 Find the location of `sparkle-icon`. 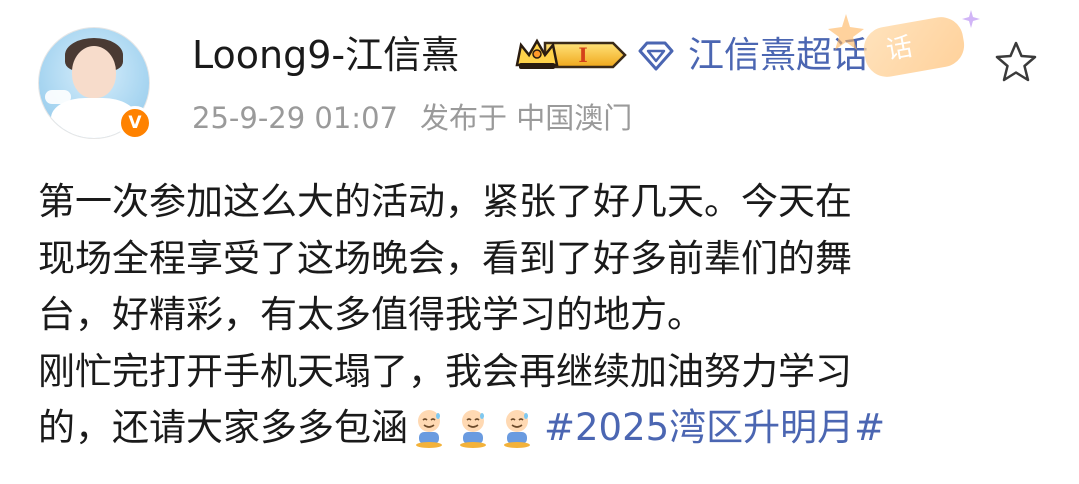

sparkle-icon is located at coordinates (971, 19).